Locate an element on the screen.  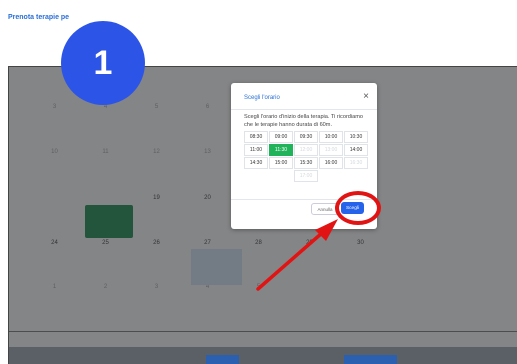
time-slot: 09:30 is located at coordinates (306, 137).